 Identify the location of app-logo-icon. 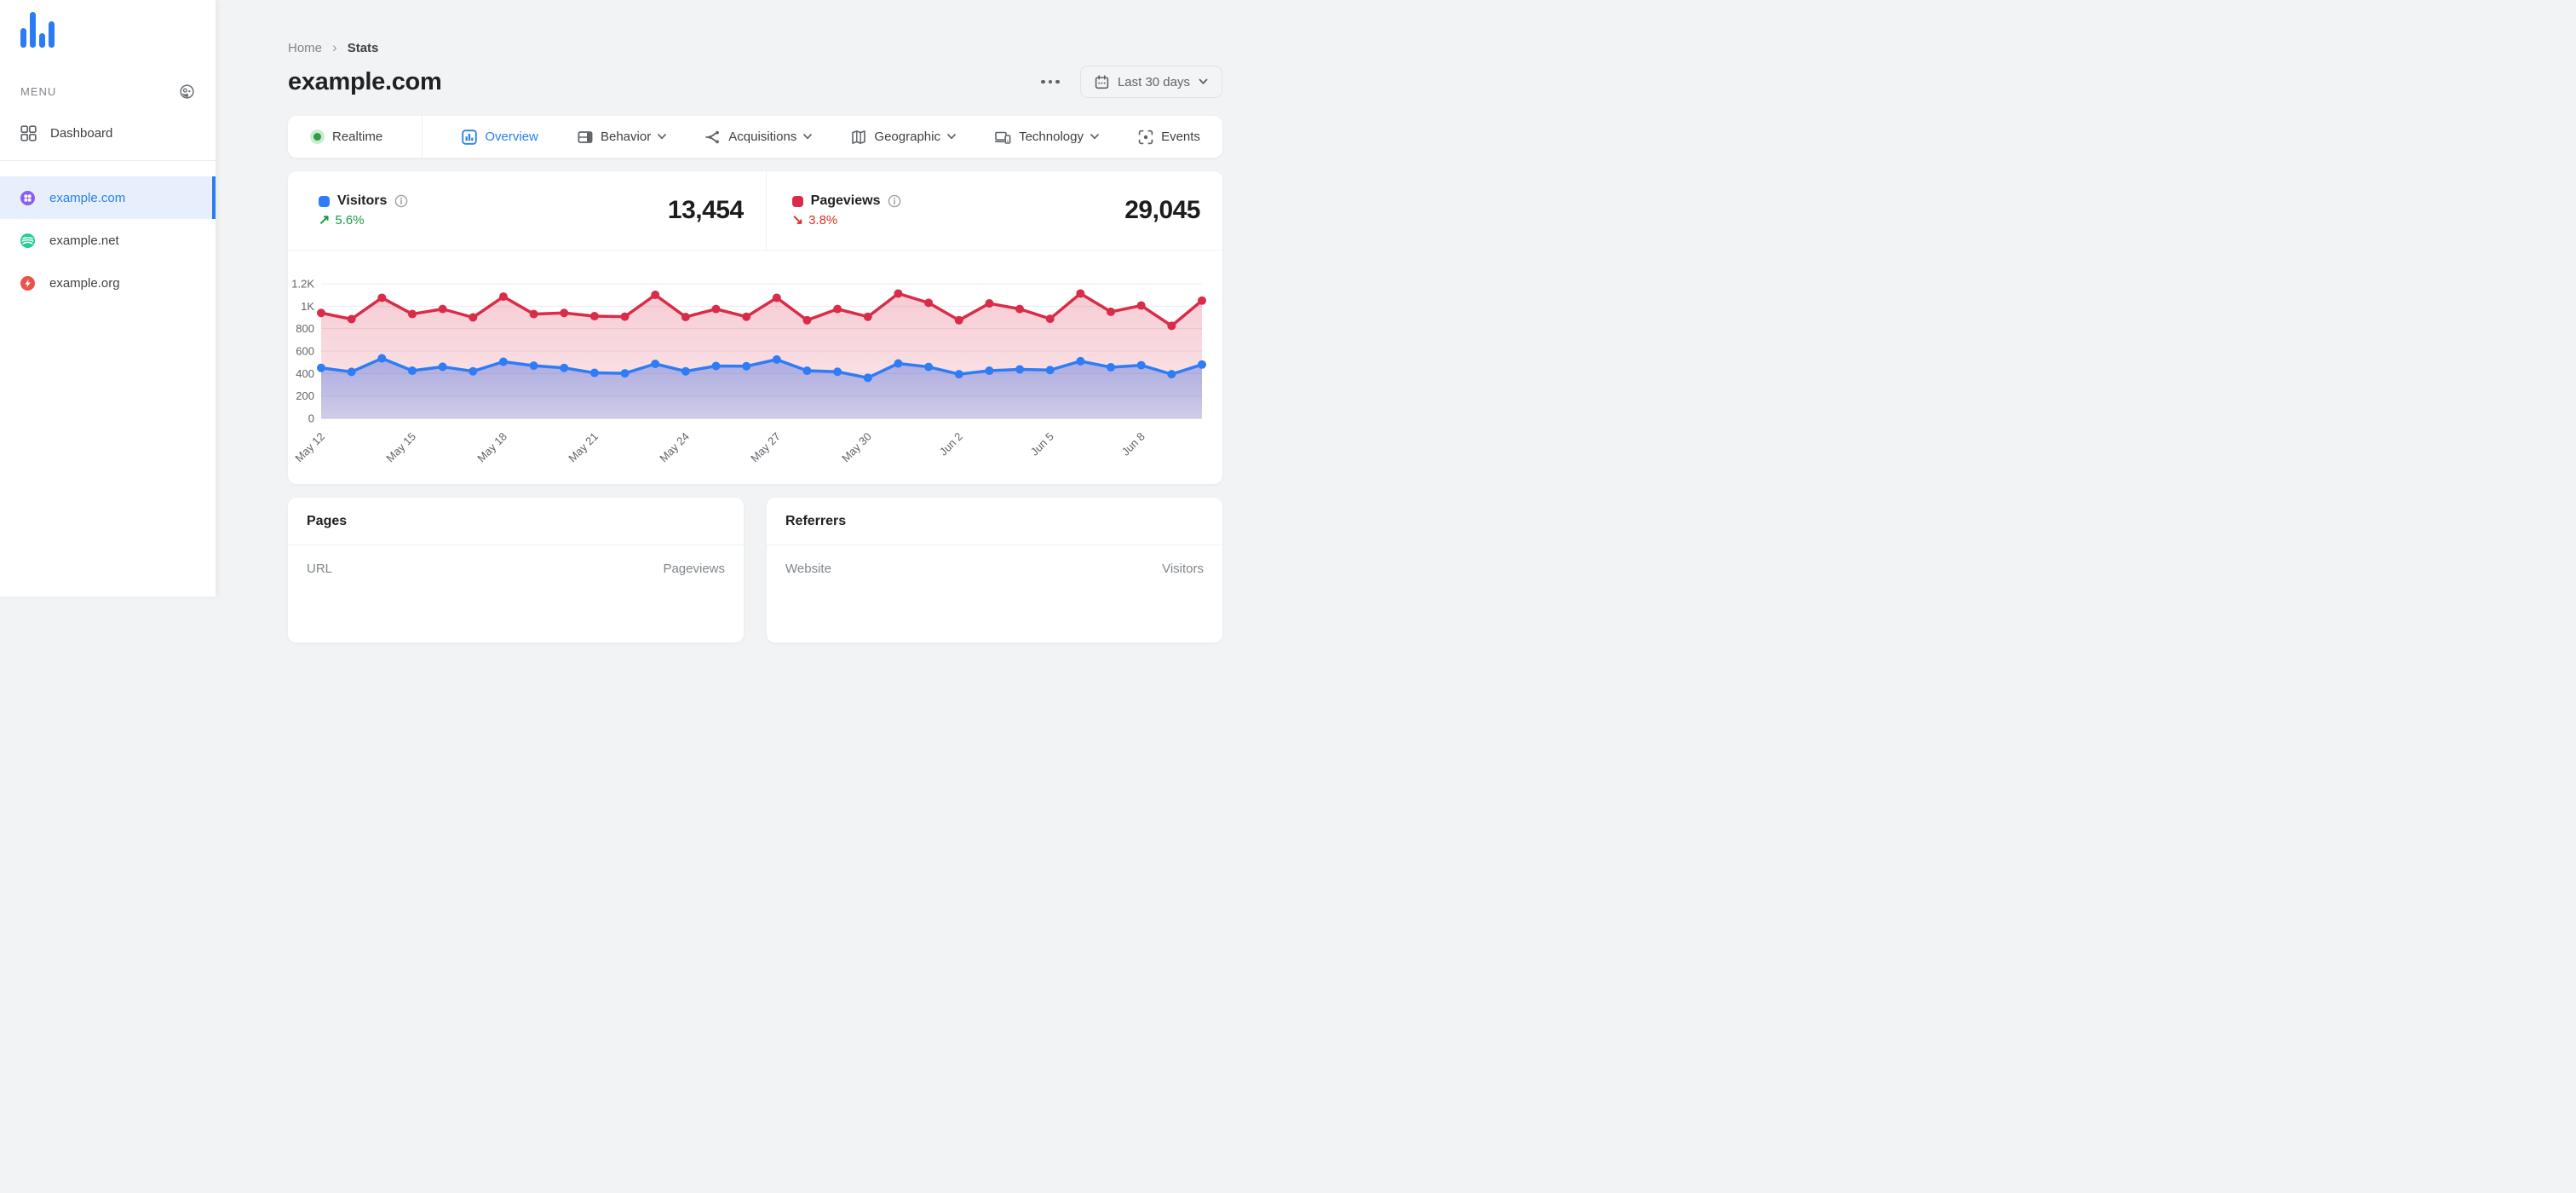
(38, 30).